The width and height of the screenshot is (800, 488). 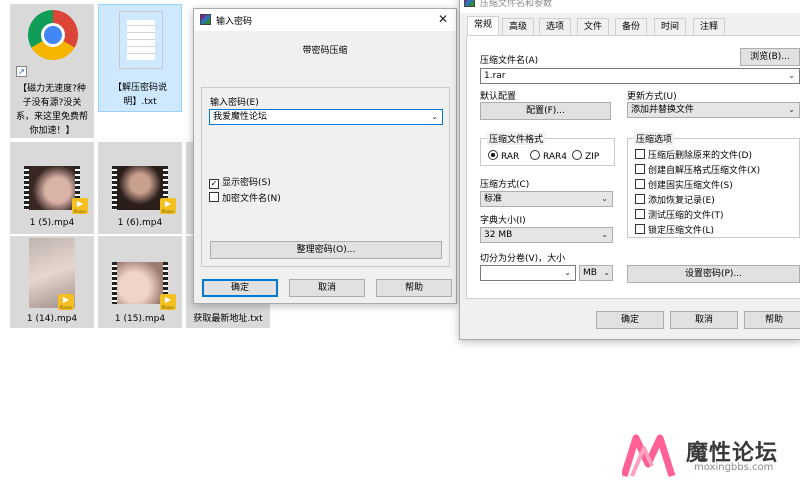 What do you see at coordinates (240, 182) in the screenshot?
I see `show-password-checkbox: ✓ 显示密码(S)` at bounding box center [240, 182].